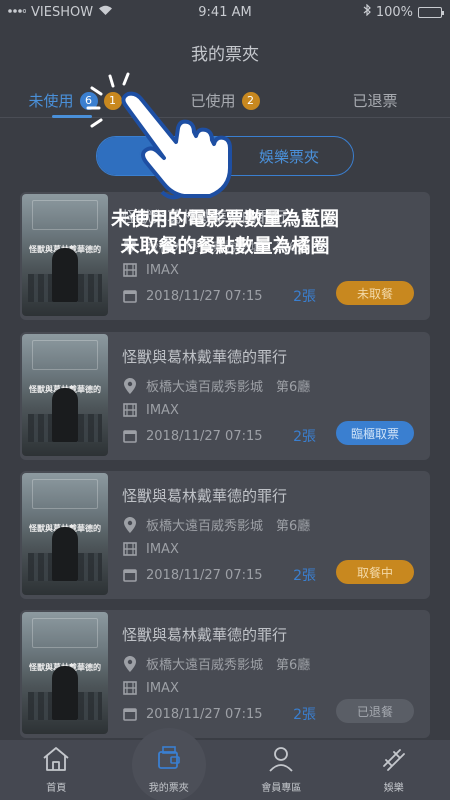 The image size is (450, 800). I want to click on battery-icon, so click(431, 12).